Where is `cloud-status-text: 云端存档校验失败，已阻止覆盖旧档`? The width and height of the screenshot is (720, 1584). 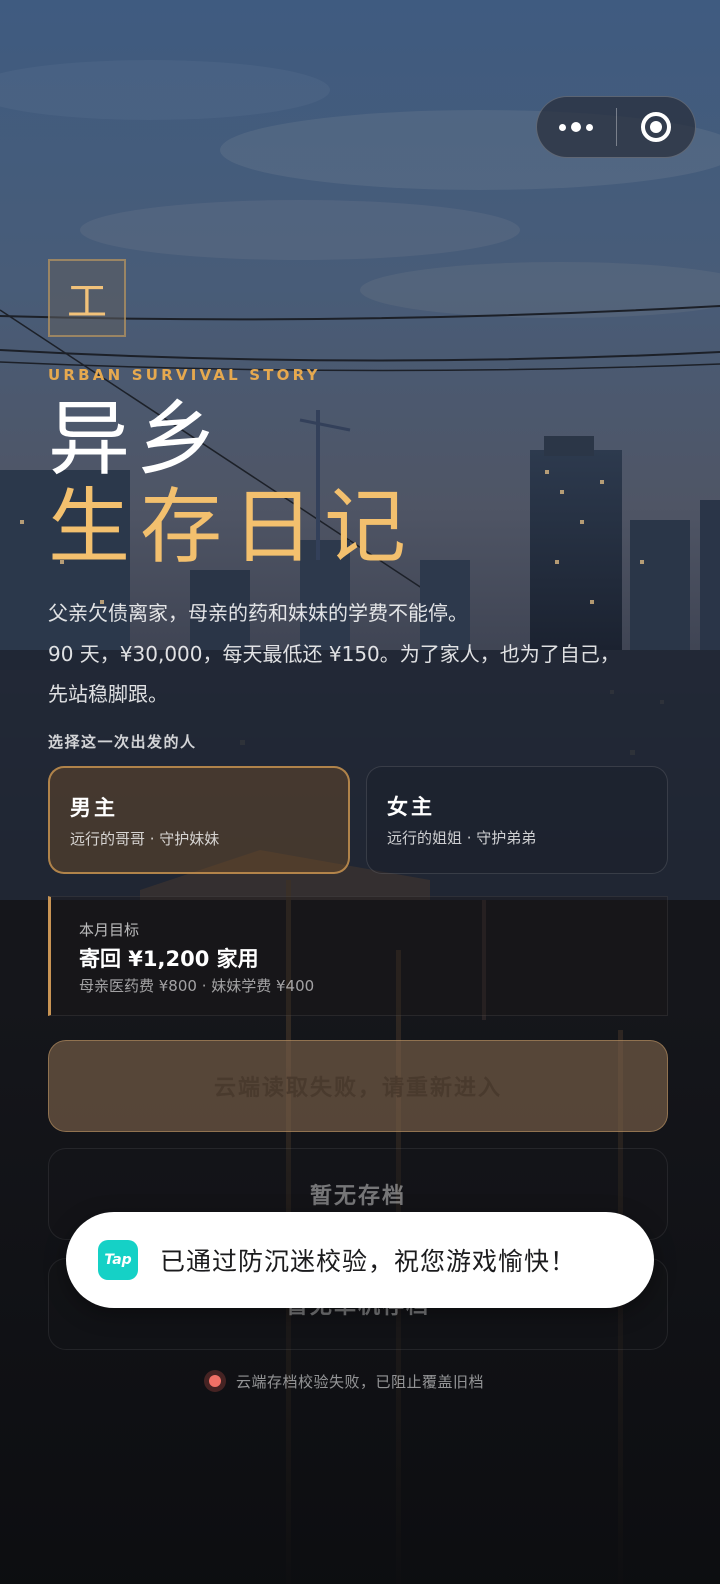 cloud-status-text: 云端存档校验失败，已阻止覆盖旧档 is located at coordinates (360, 1381).